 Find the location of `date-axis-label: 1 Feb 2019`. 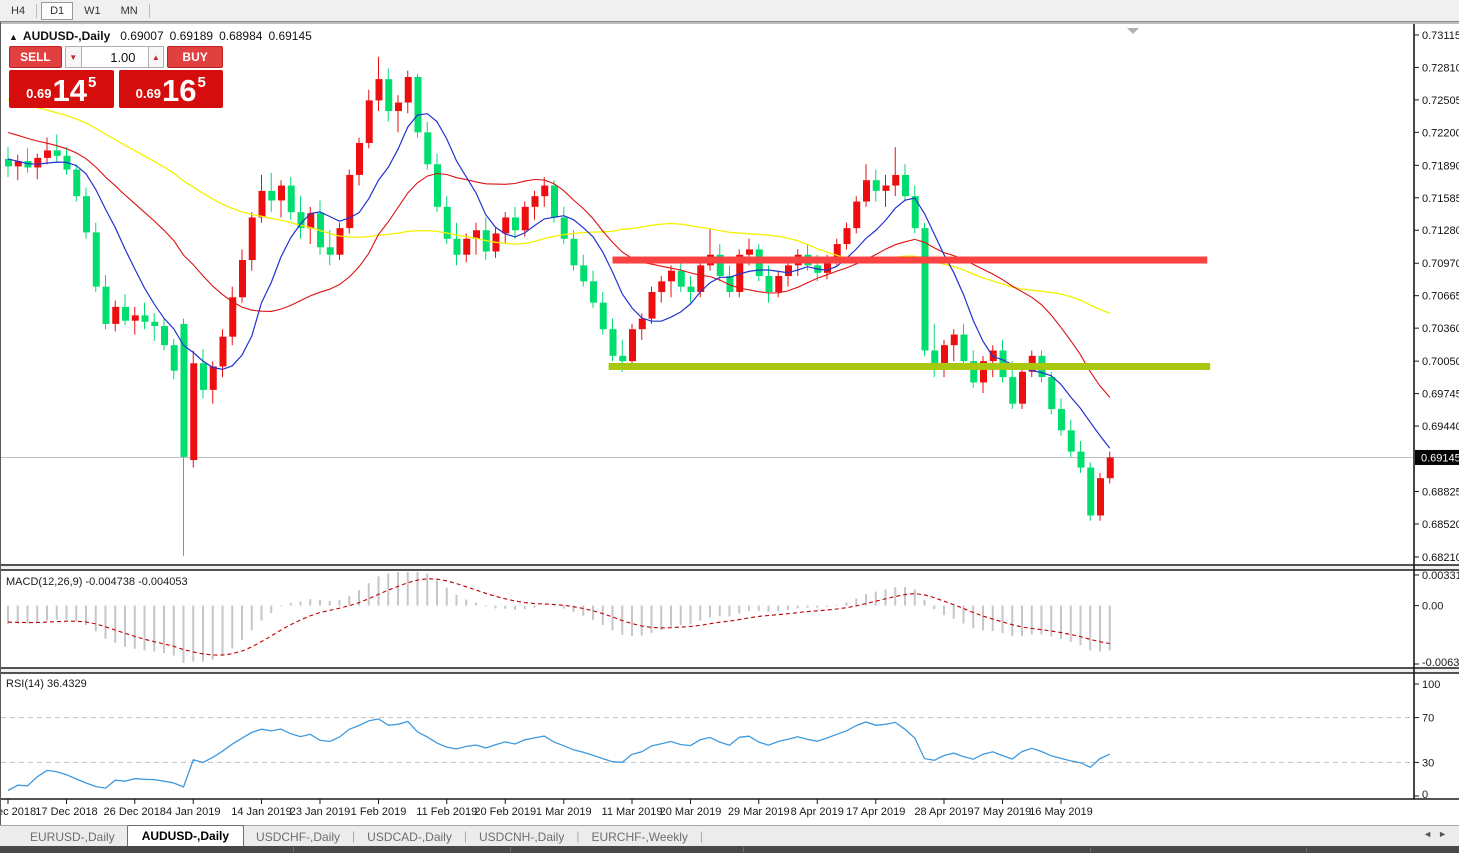

date-axis-label: 1 Feb 2019 is located at coordinates (379, 812).